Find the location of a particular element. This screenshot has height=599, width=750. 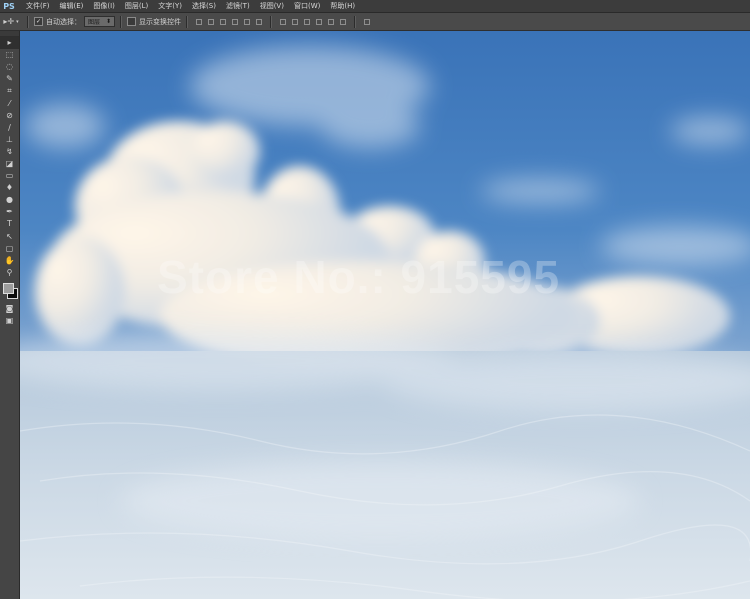

blur-tool-icon: ♦ is located at coordinates (9, 188).